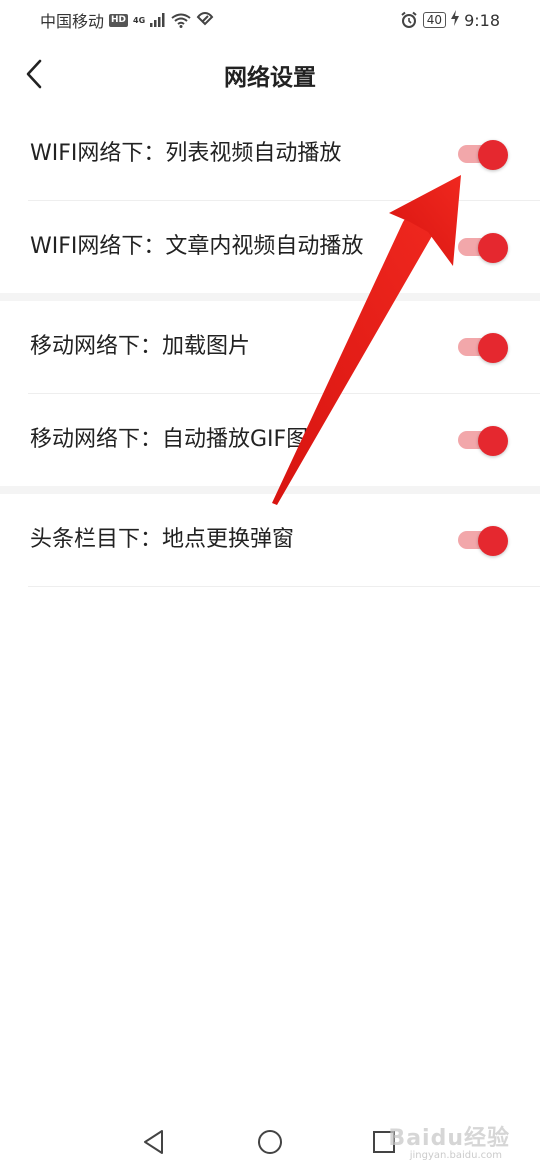 The image size is (540, 1170). I want to click on nav-home-button, so click(270, 1142).